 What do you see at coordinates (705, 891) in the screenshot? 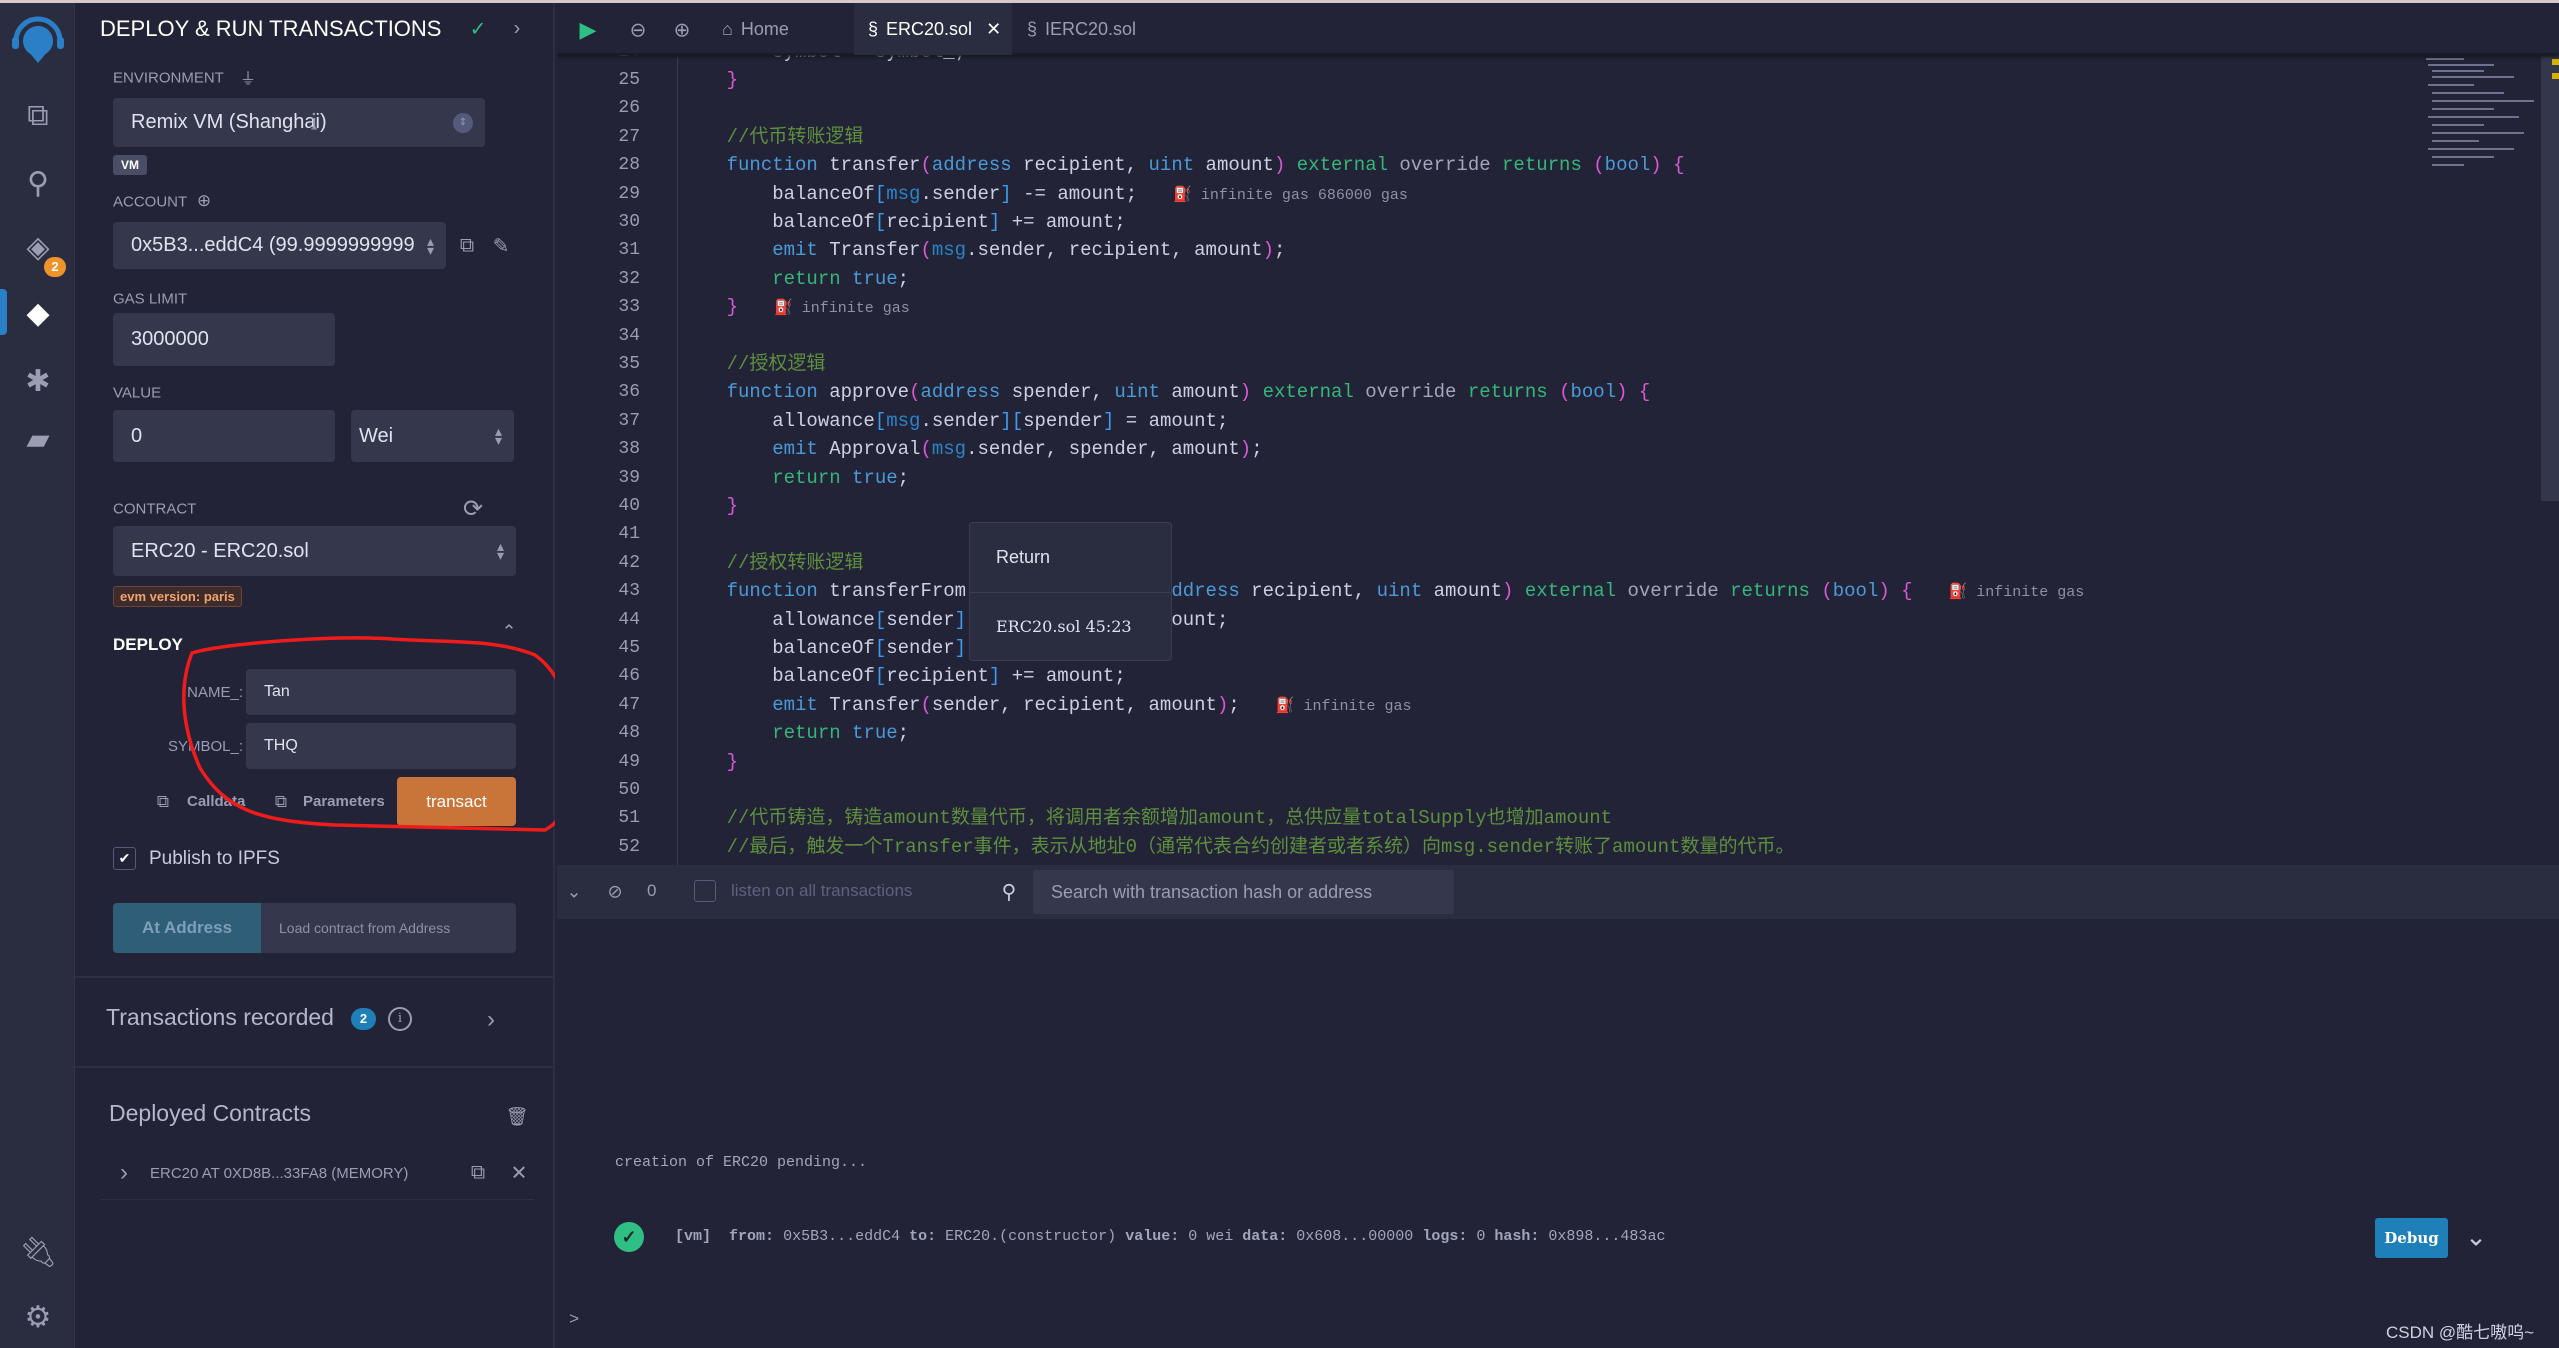
I see `listen-checkbox` at bounding box center [705, 891].